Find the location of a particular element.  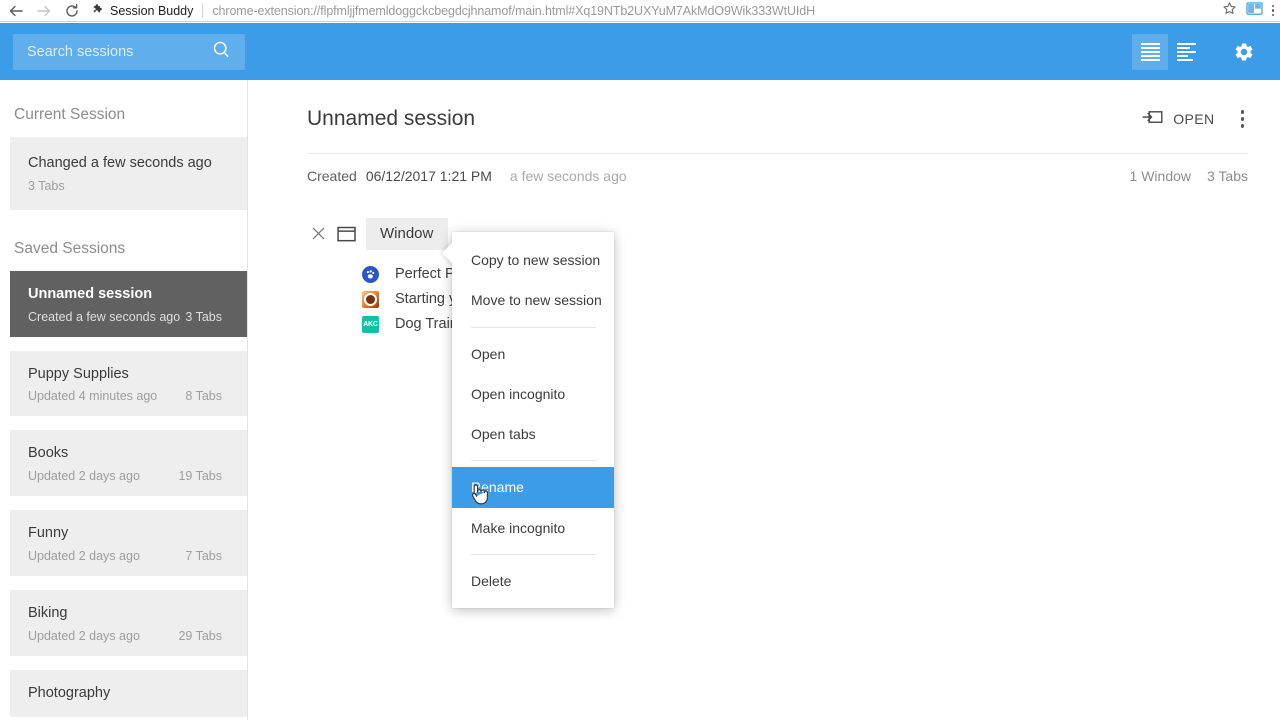

browser-nav-buttons is located at coordinates (40, 11).